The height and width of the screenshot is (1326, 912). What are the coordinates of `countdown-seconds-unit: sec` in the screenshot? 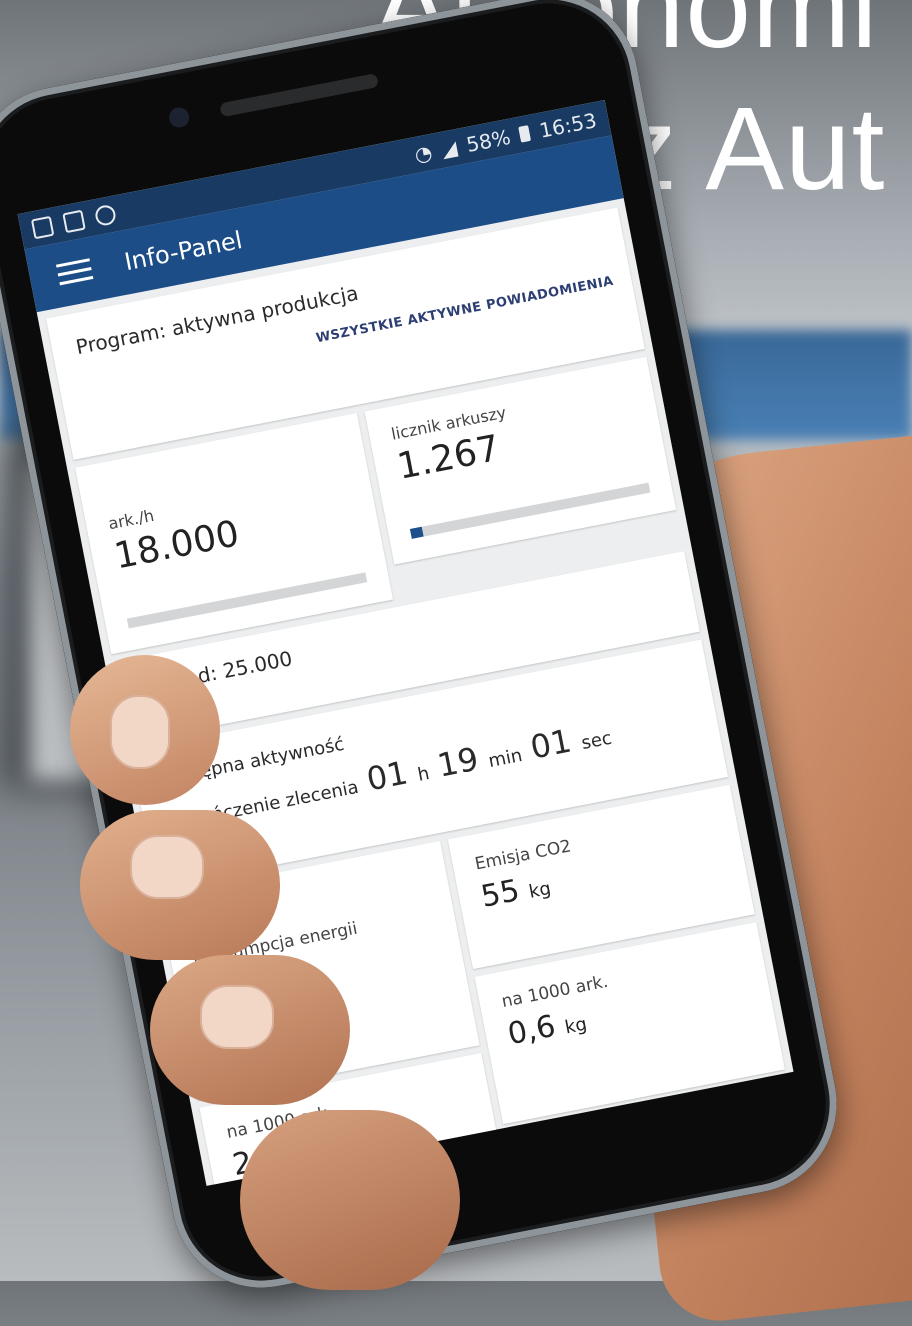 It's located at (596, 740).